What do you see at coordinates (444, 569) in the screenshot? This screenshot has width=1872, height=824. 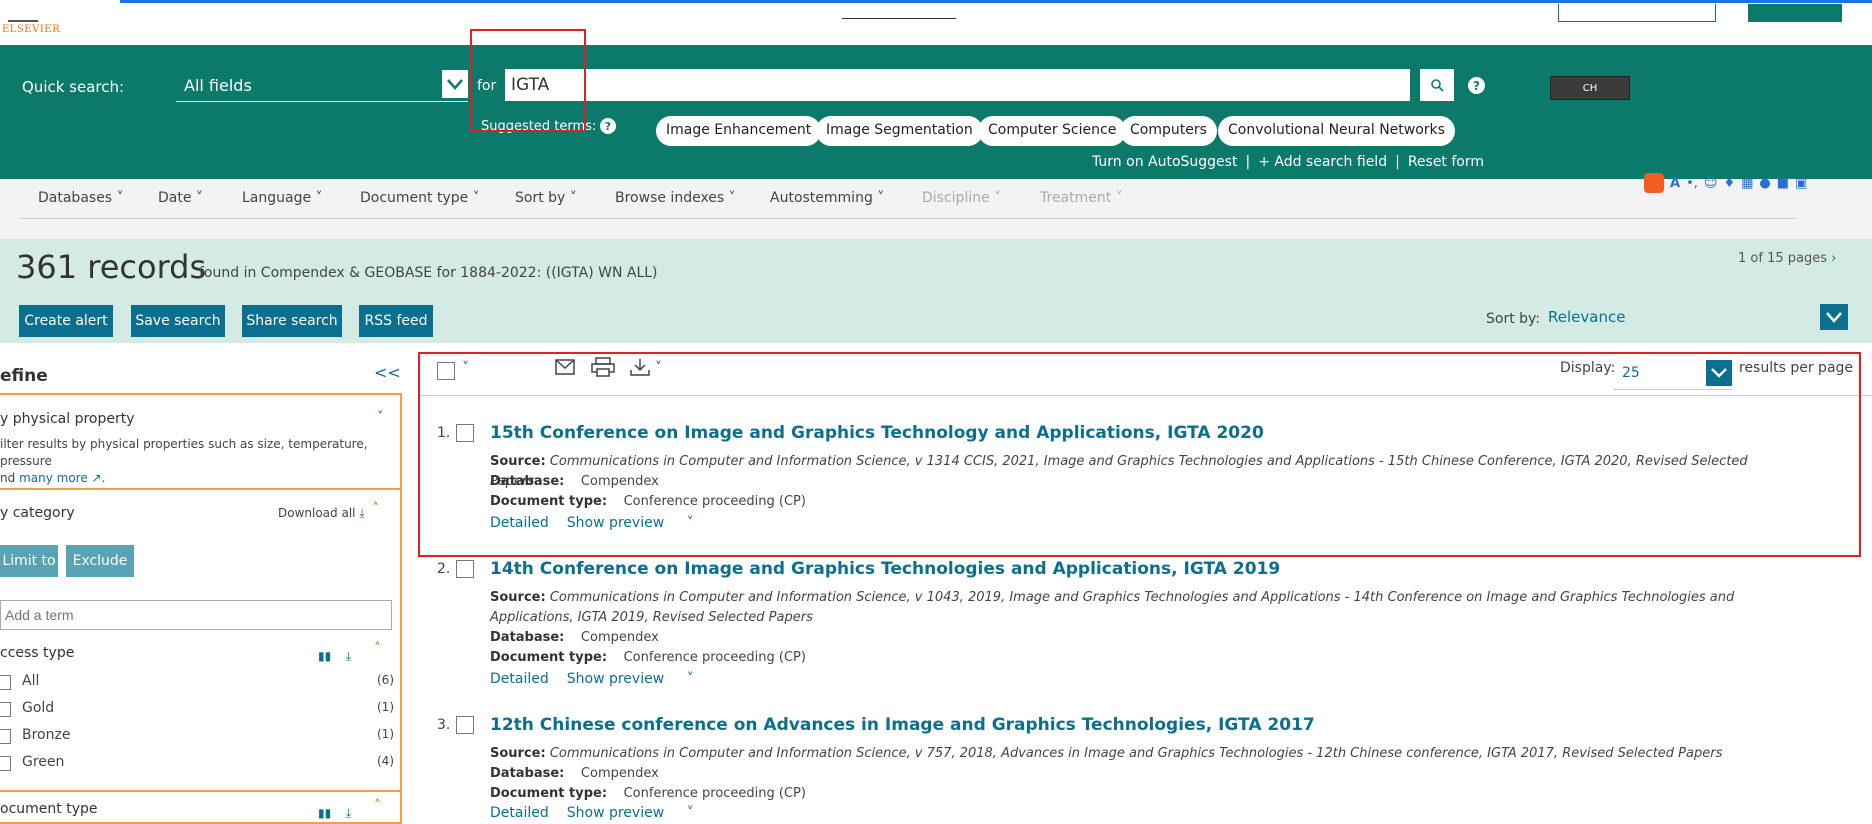 I see `result-number: 2.` at bounding box center [444, 569].